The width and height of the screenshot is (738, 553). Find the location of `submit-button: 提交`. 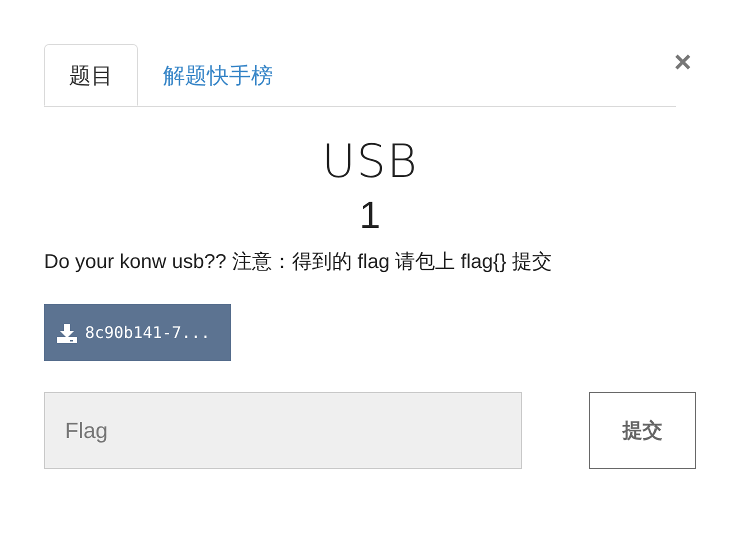

submit-button: 提交 is located at coordinates (642, 430).